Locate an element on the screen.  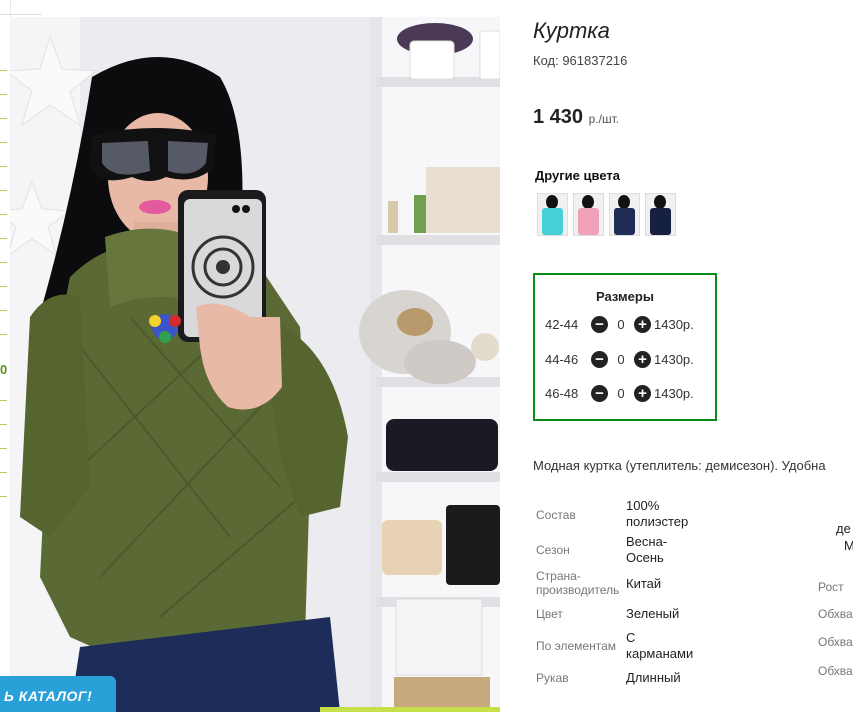
size-label: 42-44 is located at coordinates (562, 324).